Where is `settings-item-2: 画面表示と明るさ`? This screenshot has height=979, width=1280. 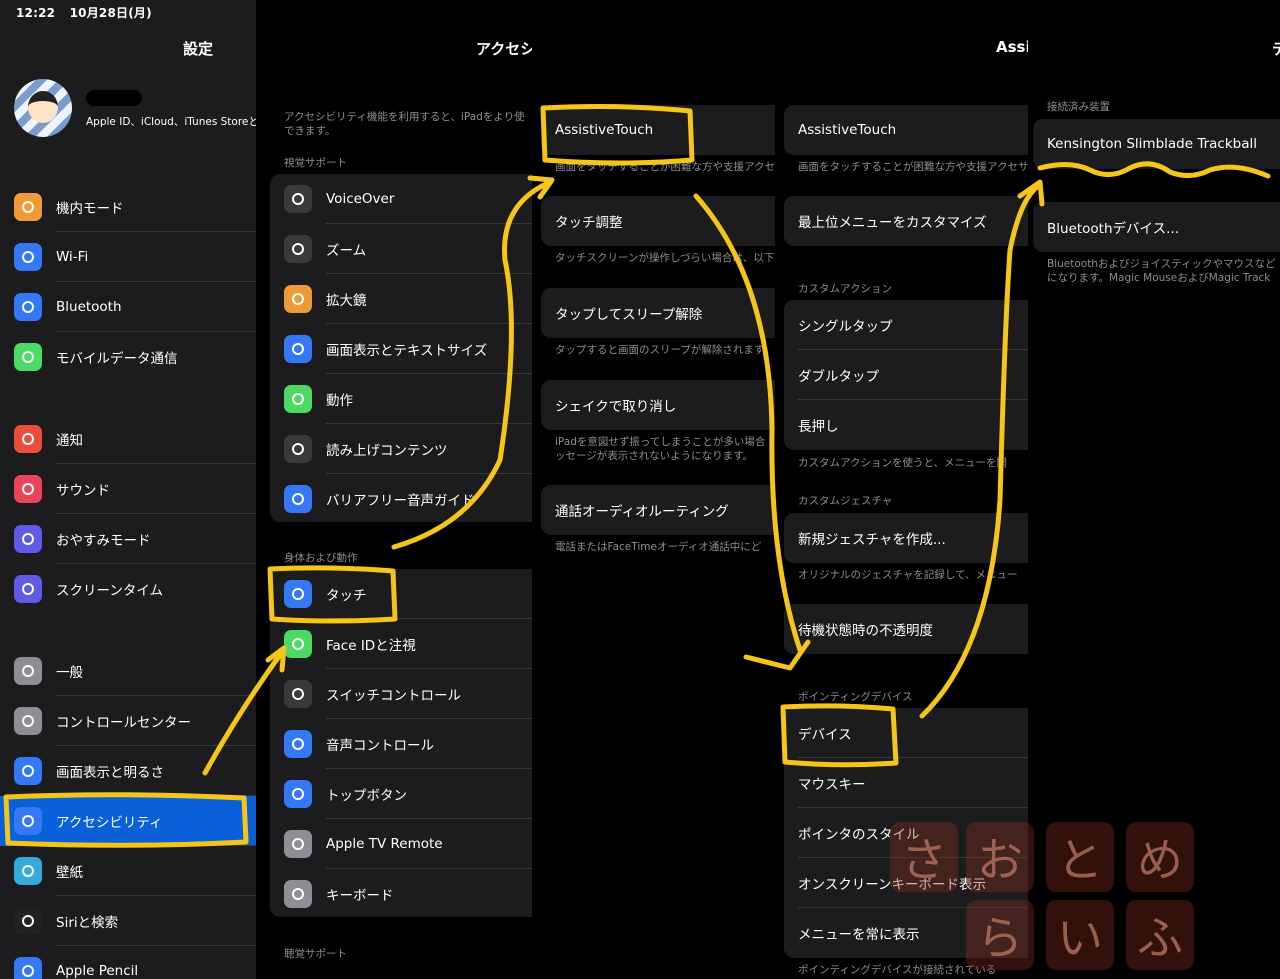
settings-item-2: 画面表示と明るさ is located at coordinates (110, 771).